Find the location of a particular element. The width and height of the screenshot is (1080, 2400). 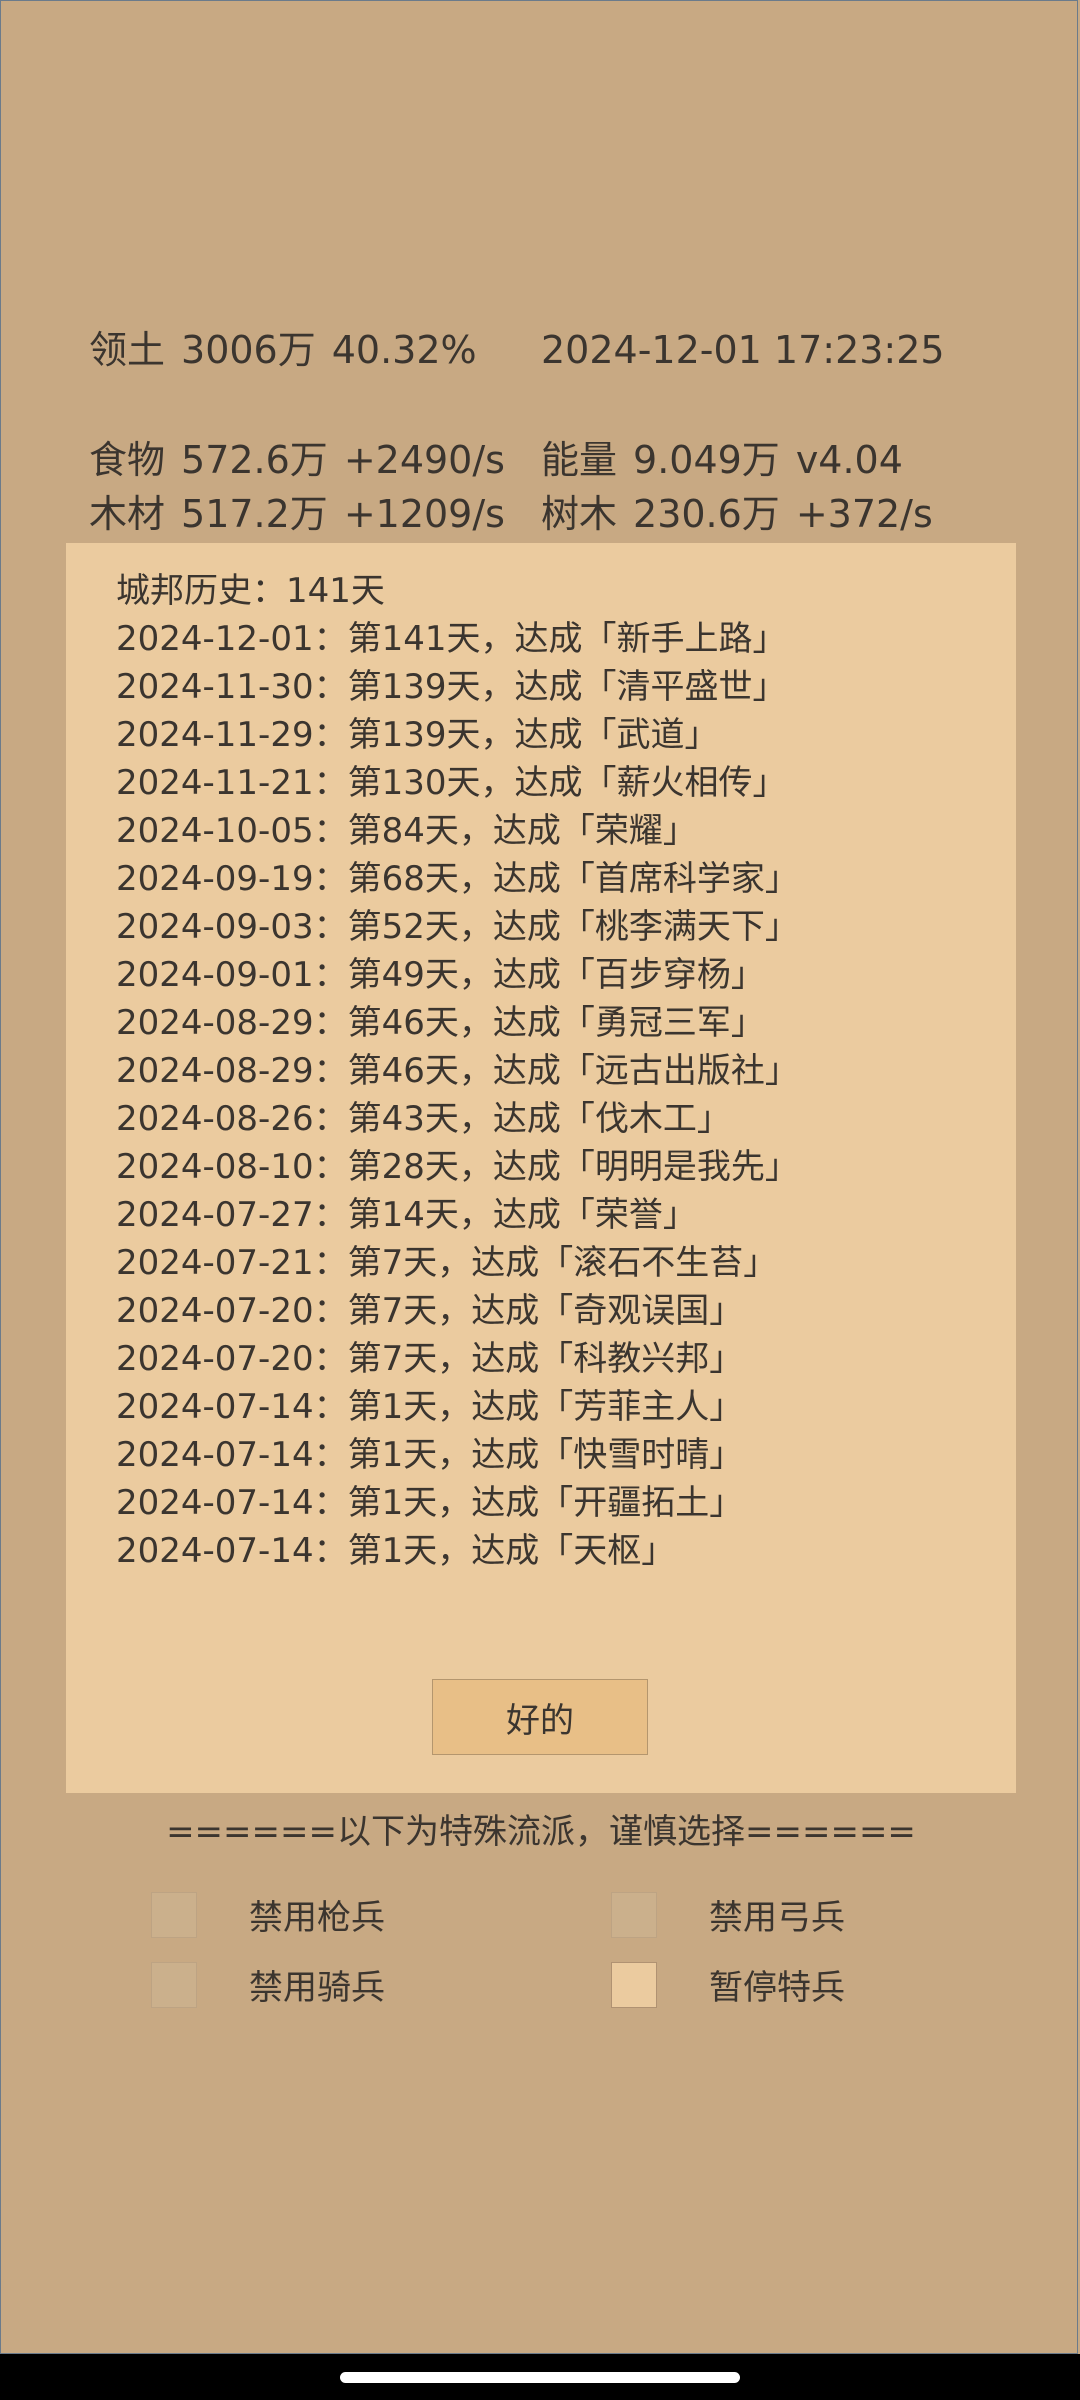

history-entry: 2024-10-05：第84天，达成「荣耀」 is located at coordinates (406, 831).